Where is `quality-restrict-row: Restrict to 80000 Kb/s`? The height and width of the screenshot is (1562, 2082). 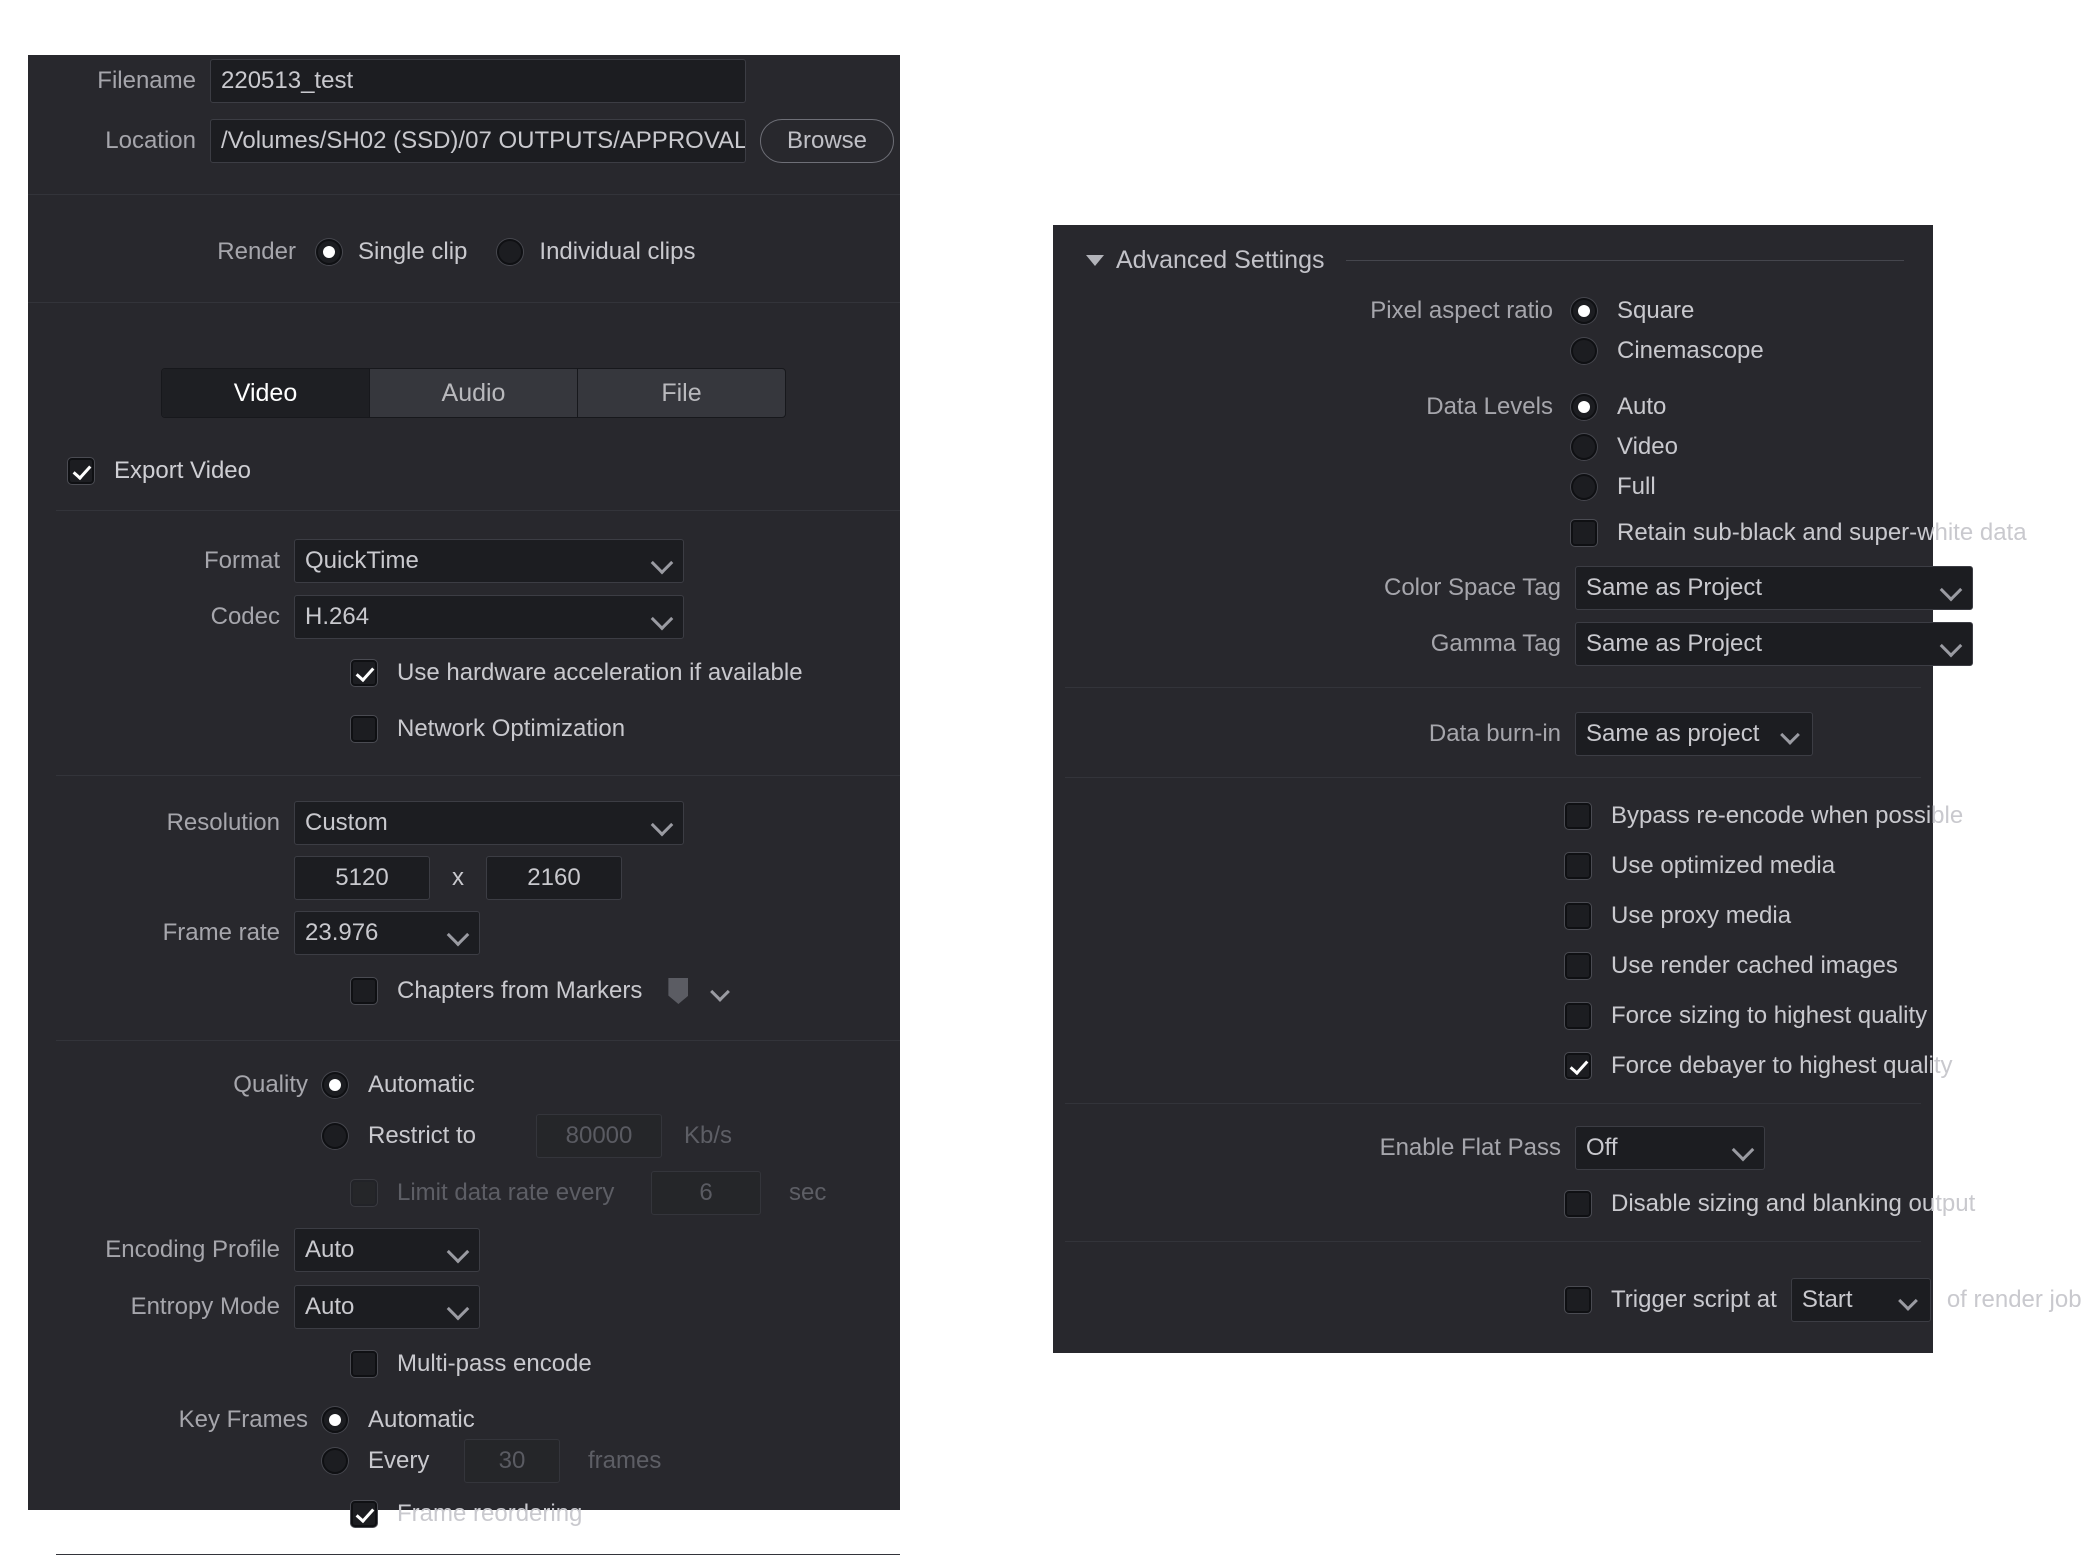 quality-restrict-row: Restrict to 80000 Kb/s is located at coordinates (527, 1136).